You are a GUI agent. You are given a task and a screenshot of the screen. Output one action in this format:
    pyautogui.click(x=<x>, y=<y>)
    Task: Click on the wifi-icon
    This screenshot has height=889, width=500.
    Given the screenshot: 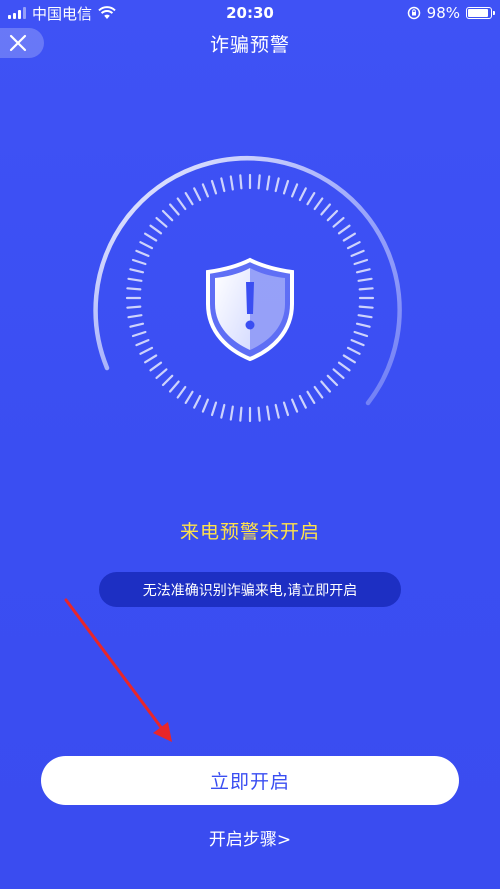 What is the action you would take?
    pyautogui.click(x=107, y=12)
    